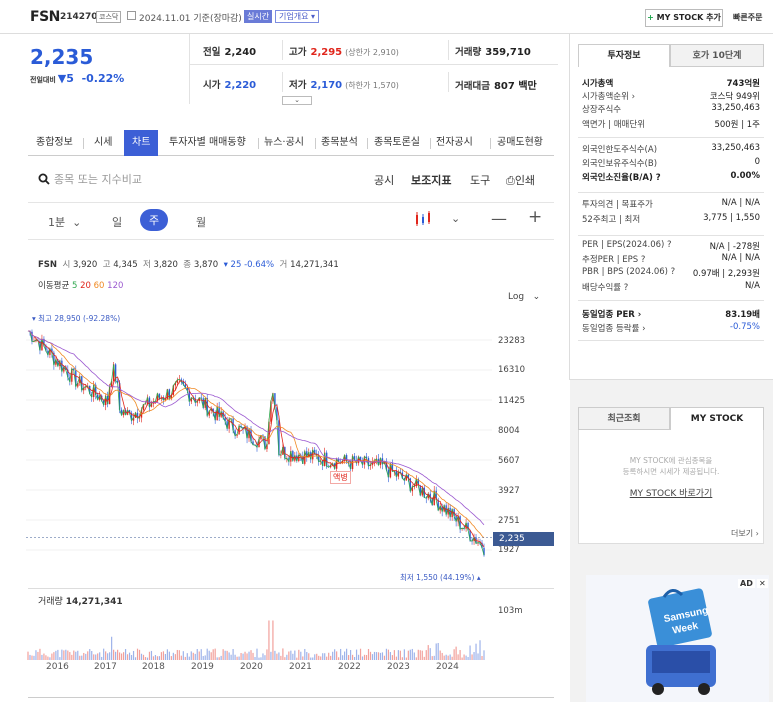 This screenshot has width=773, height=702. What do you see at coordinates (32, 337) in the screenshot?
I see `candle` at bounding box center [32, 337].